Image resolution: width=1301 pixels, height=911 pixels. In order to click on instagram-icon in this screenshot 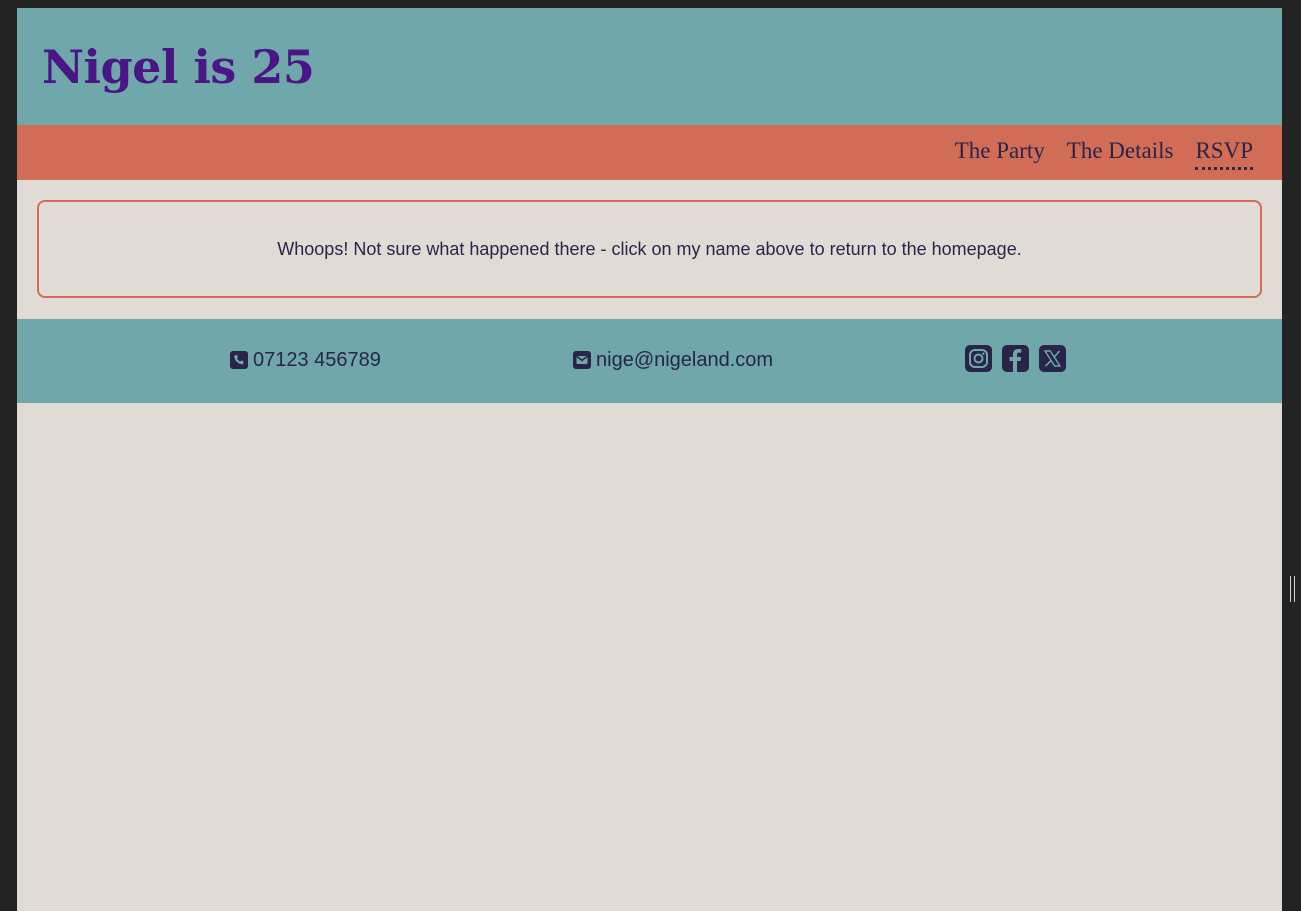, I will do `click(978, 358)`.